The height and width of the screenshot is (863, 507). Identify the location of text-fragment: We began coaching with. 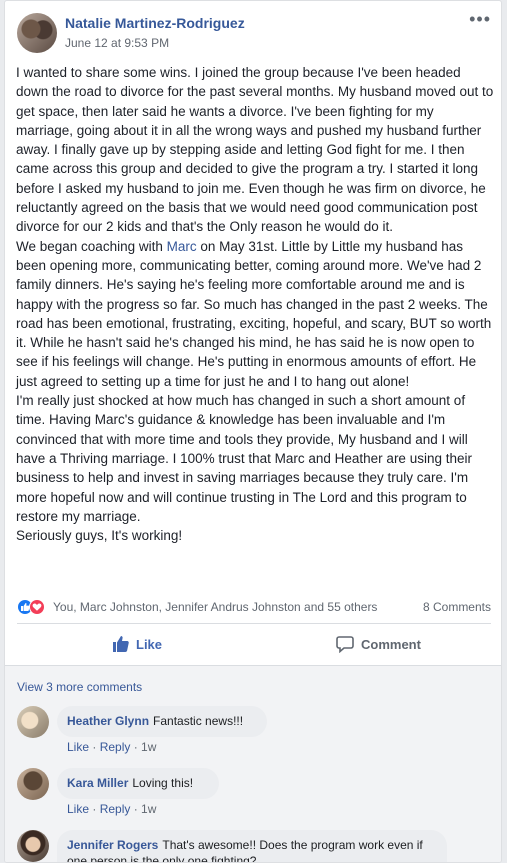
(91, 246).